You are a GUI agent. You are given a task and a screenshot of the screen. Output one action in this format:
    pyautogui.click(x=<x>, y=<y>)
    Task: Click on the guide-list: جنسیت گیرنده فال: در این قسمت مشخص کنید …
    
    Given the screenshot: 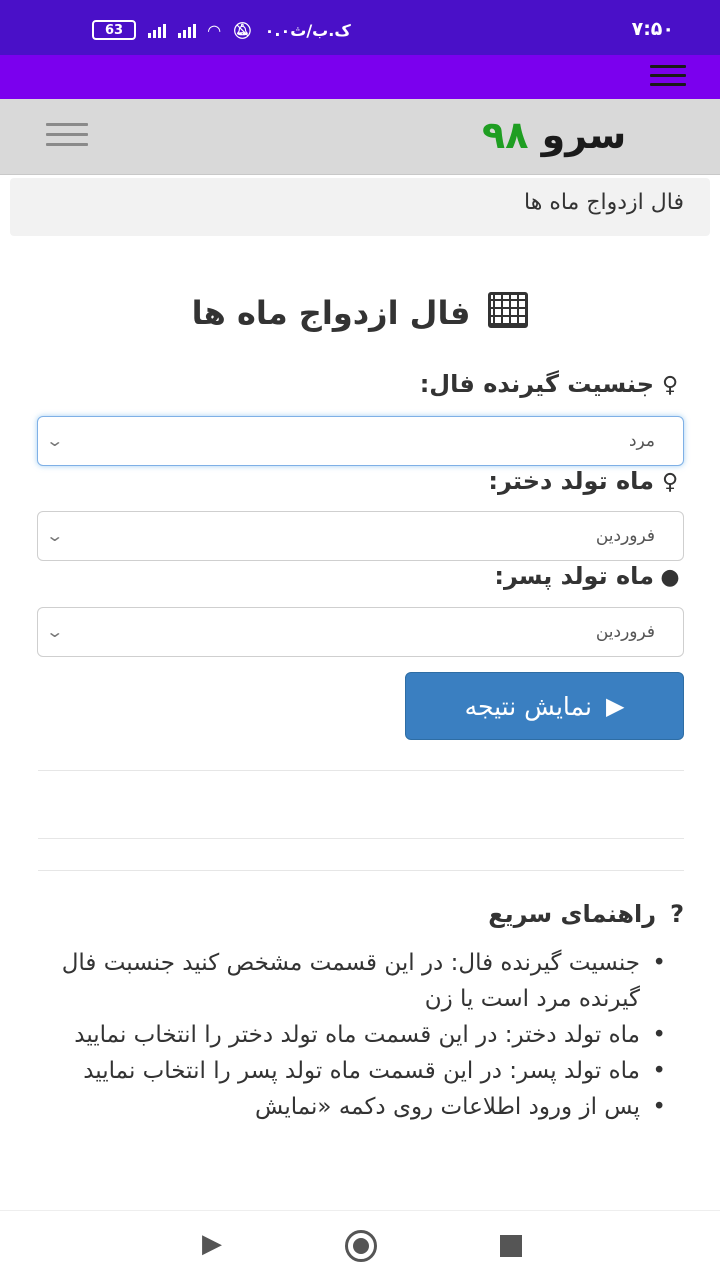 What is the action you would take?
    pyautogui.click(x=363, y=1035)
    